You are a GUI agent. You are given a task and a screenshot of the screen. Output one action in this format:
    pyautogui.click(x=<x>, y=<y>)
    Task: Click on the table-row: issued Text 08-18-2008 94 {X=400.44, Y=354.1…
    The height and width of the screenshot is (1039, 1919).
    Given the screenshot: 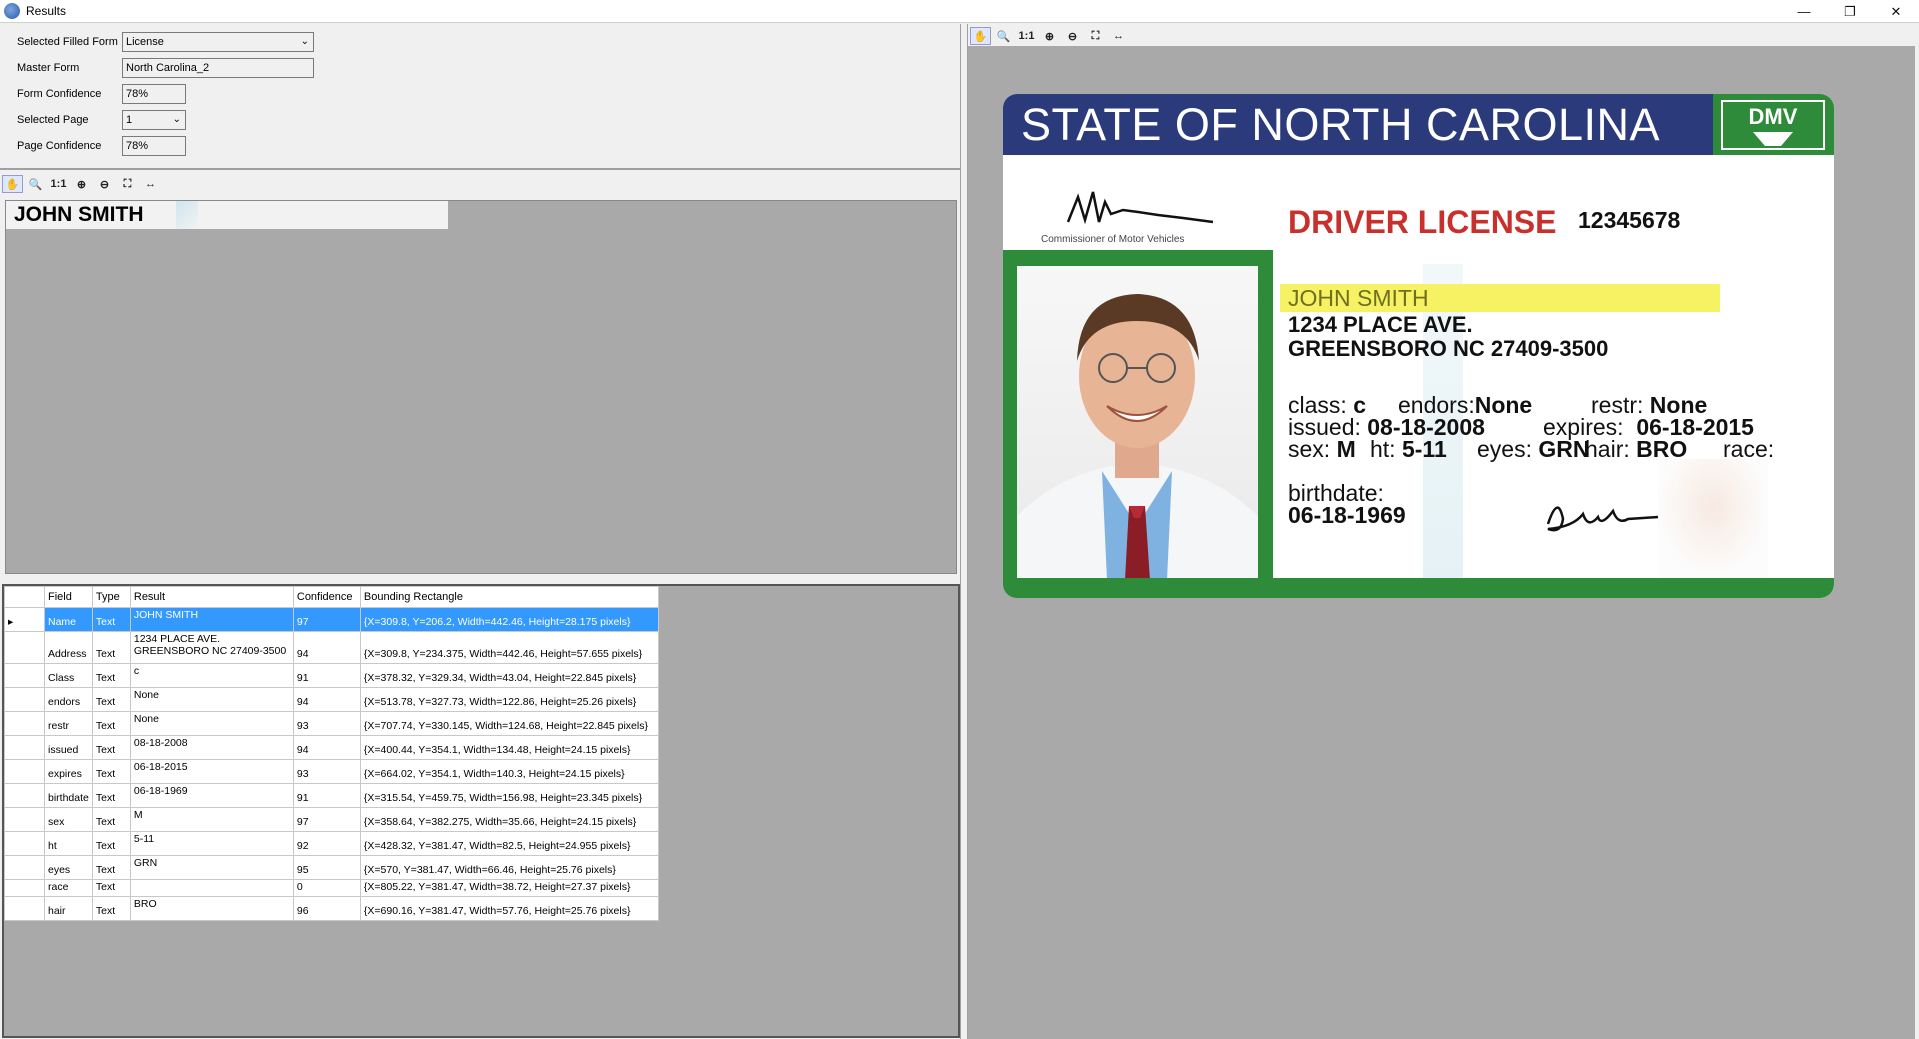 What is the action you would take?
    pyautogui.click(x=331, y=747)
    